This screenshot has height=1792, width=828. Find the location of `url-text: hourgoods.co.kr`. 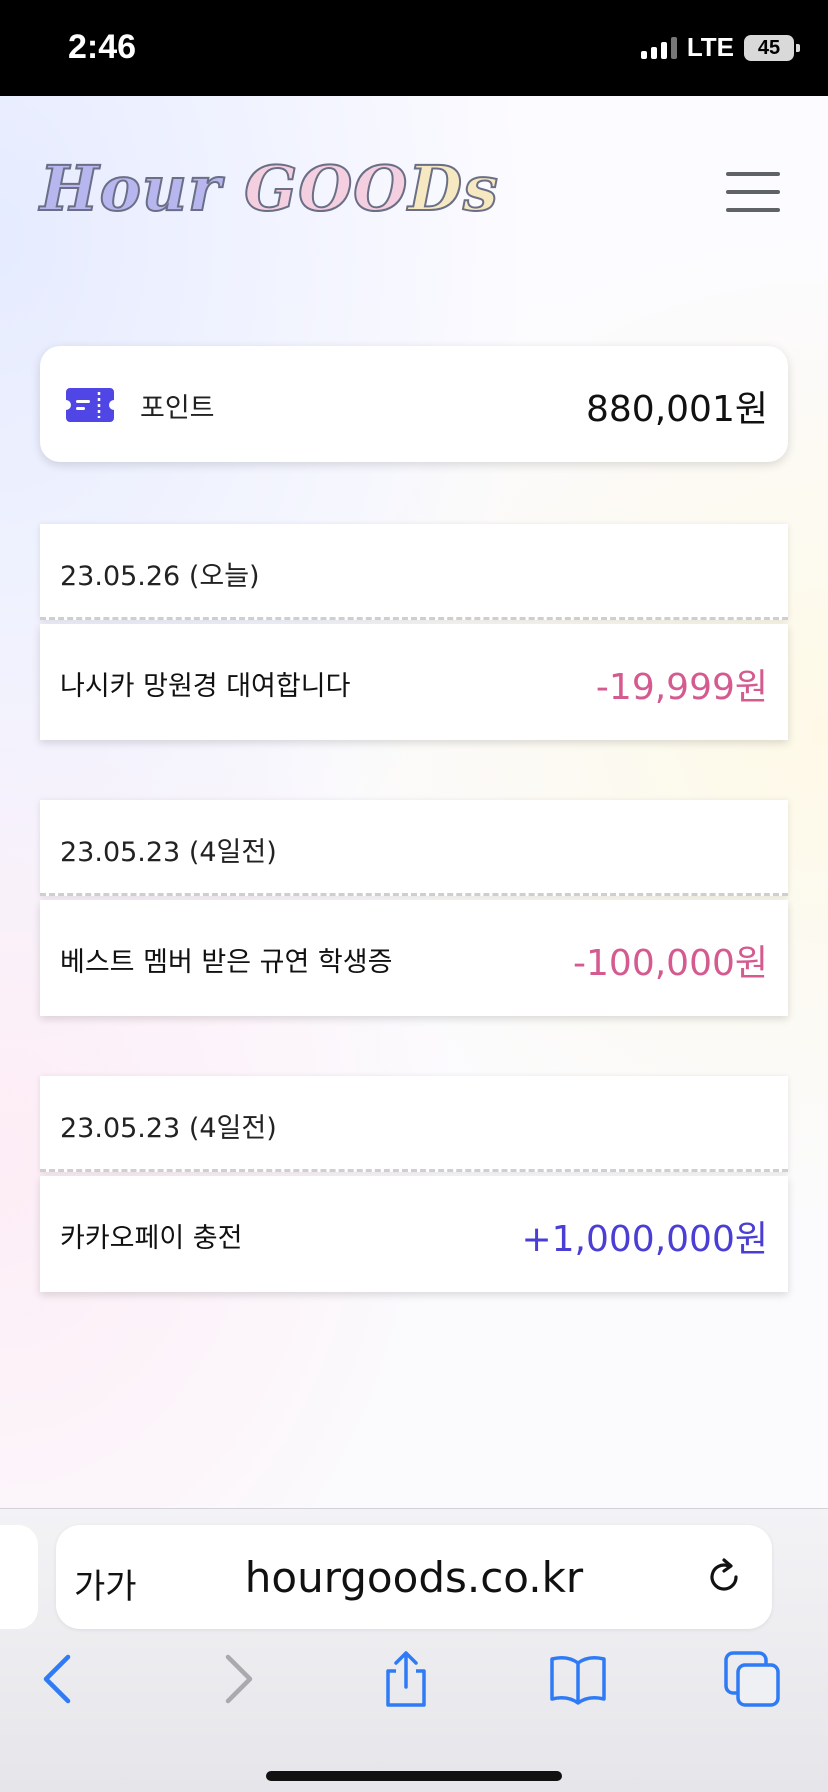

url-text: hourgoods.co.kr is located at coordinates (414, 1577).